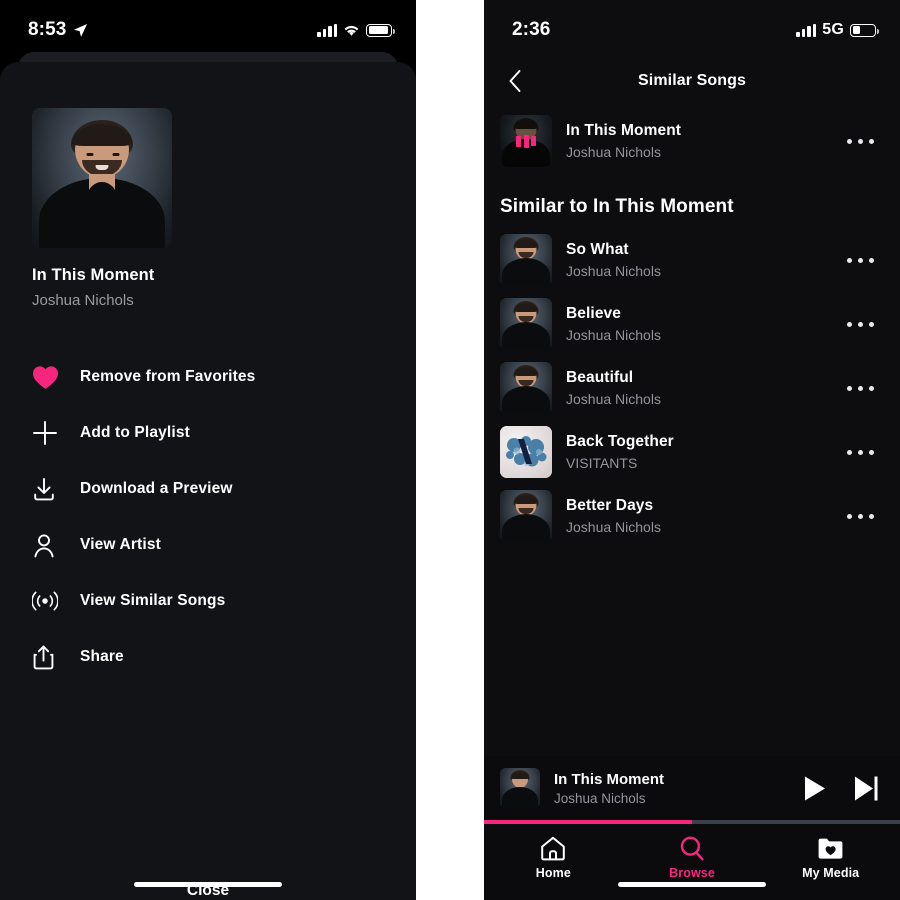  I want to click on location-arrow-icon, so click(81, 30).